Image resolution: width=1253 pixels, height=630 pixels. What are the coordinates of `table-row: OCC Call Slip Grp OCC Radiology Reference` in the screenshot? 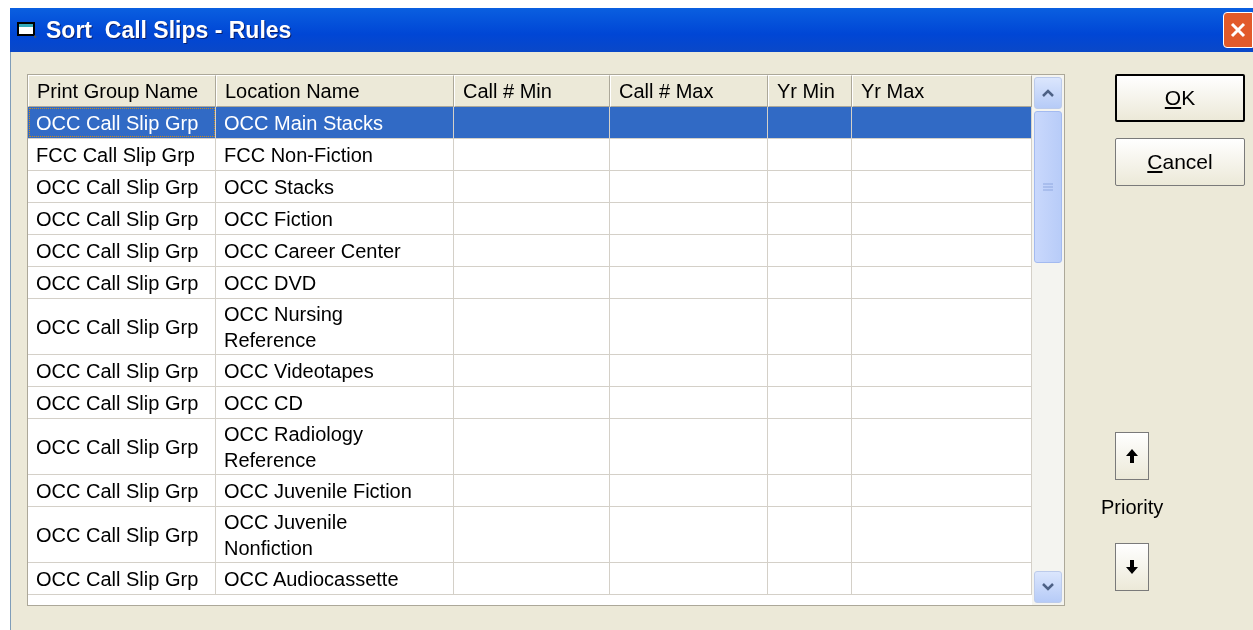 It's located at (530, 447).